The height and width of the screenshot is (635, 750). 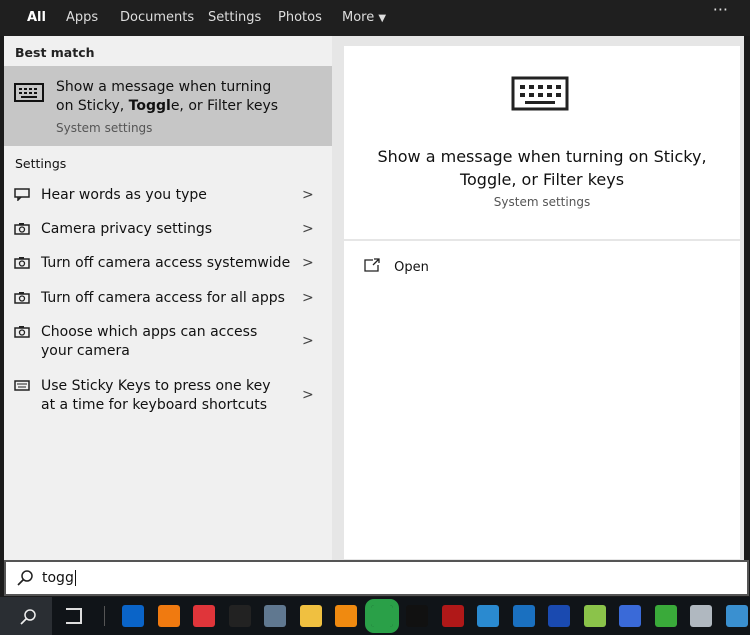 I want to click on settings-item-label: Choose which apps can access your camera, so click(x=149, y=341).